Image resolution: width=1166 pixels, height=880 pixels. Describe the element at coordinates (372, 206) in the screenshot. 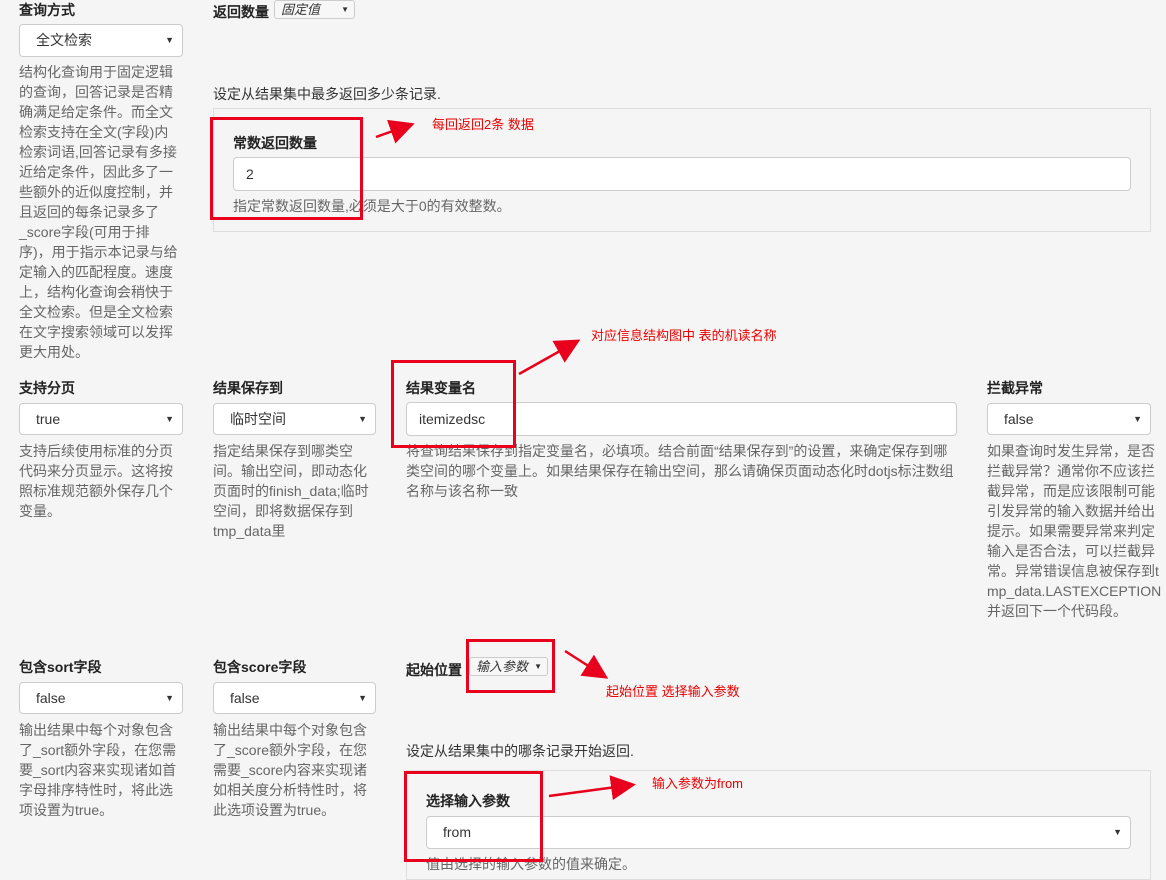

I see `const-count-help: 指定常数返回数量,必须是大于0的有效整数。` at that location.